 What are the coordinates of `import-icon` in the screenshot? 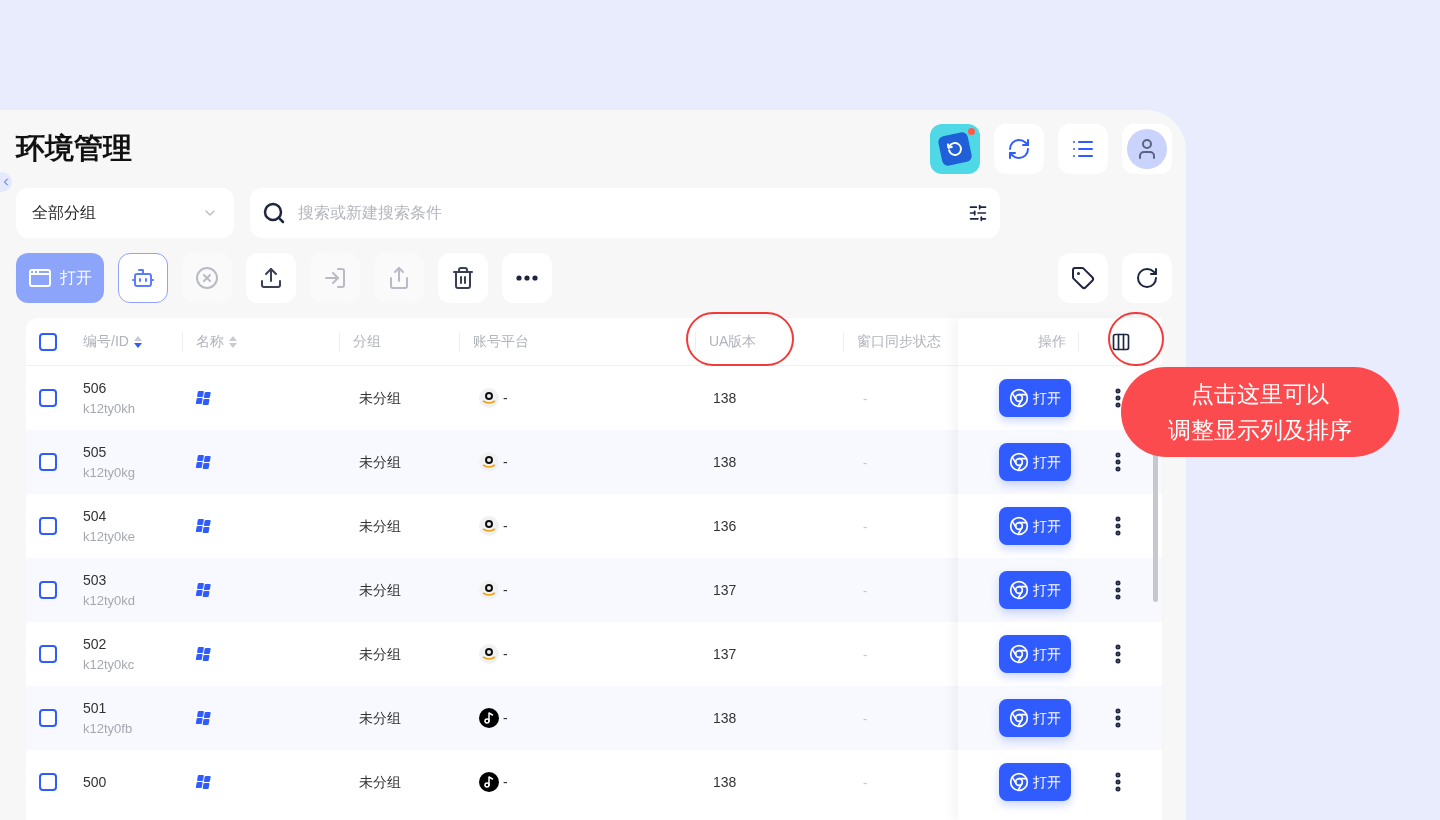 It's located at (335, 278).